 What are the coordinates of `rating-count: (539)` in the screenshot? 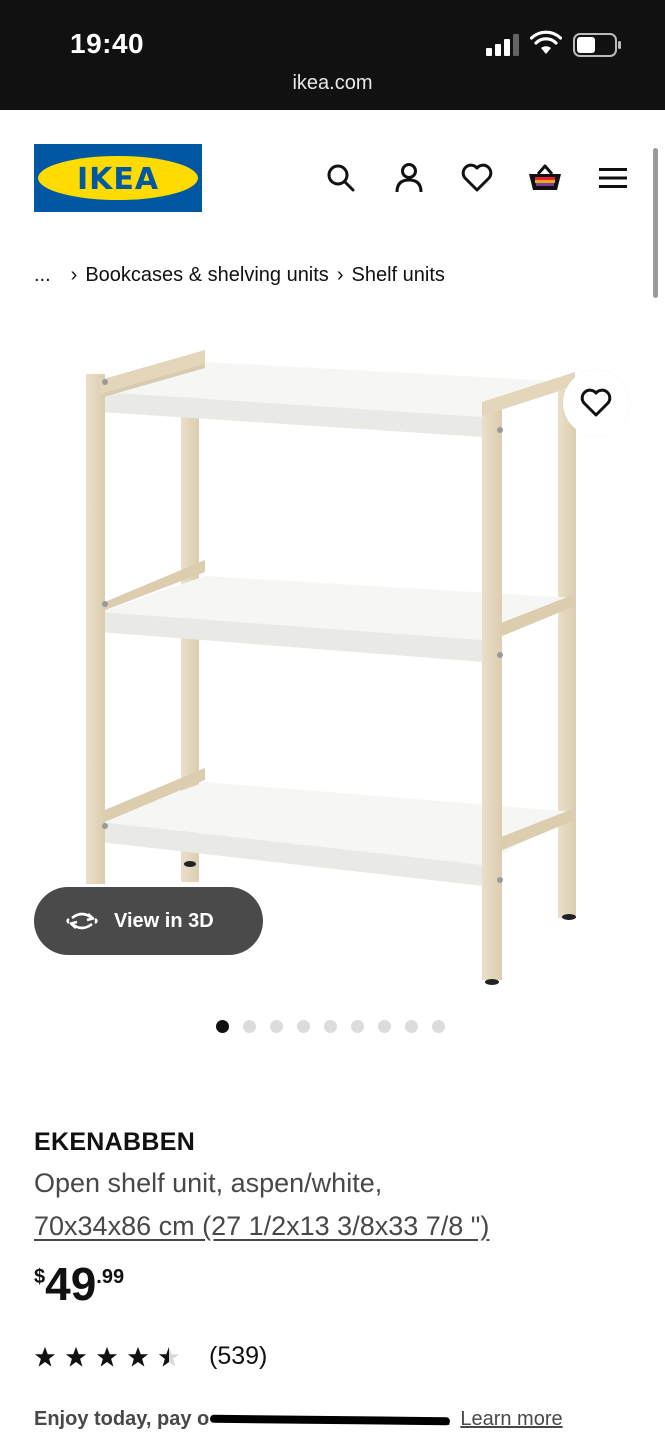 It's located at (238, 1356).